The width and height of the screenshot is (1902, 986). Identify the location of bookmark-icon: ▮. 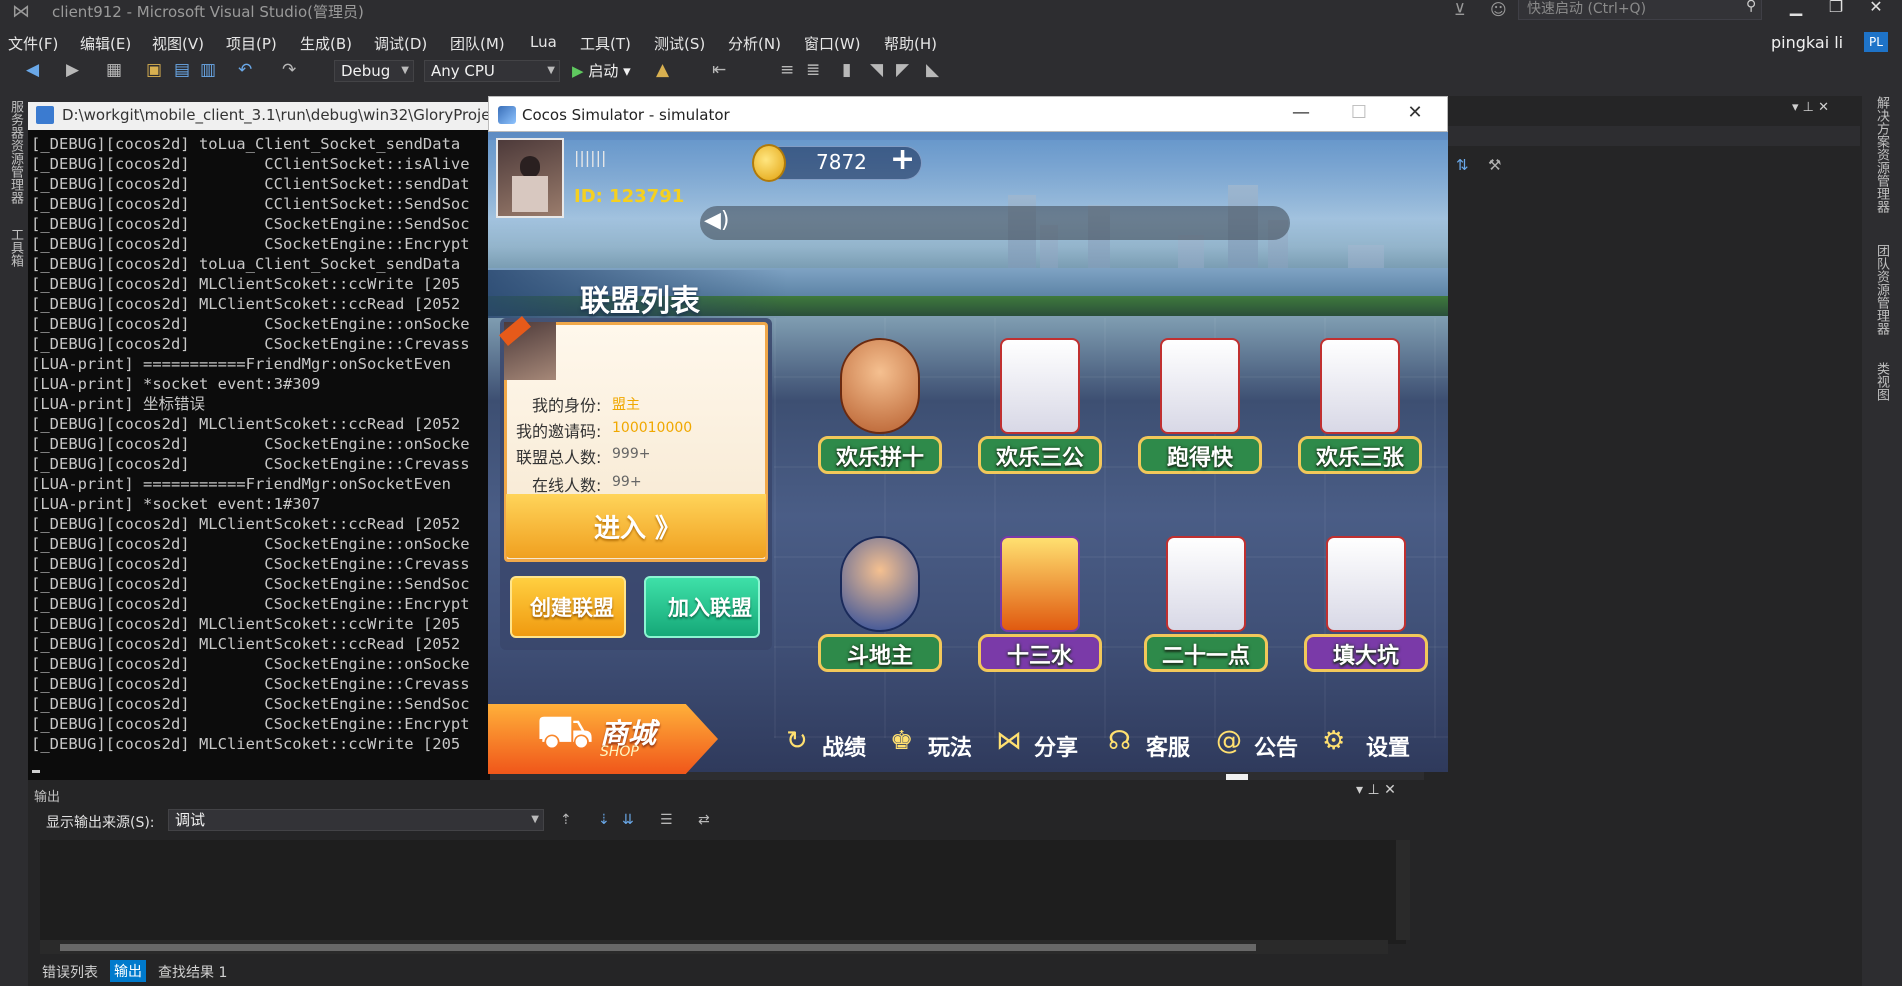
(846, 70).